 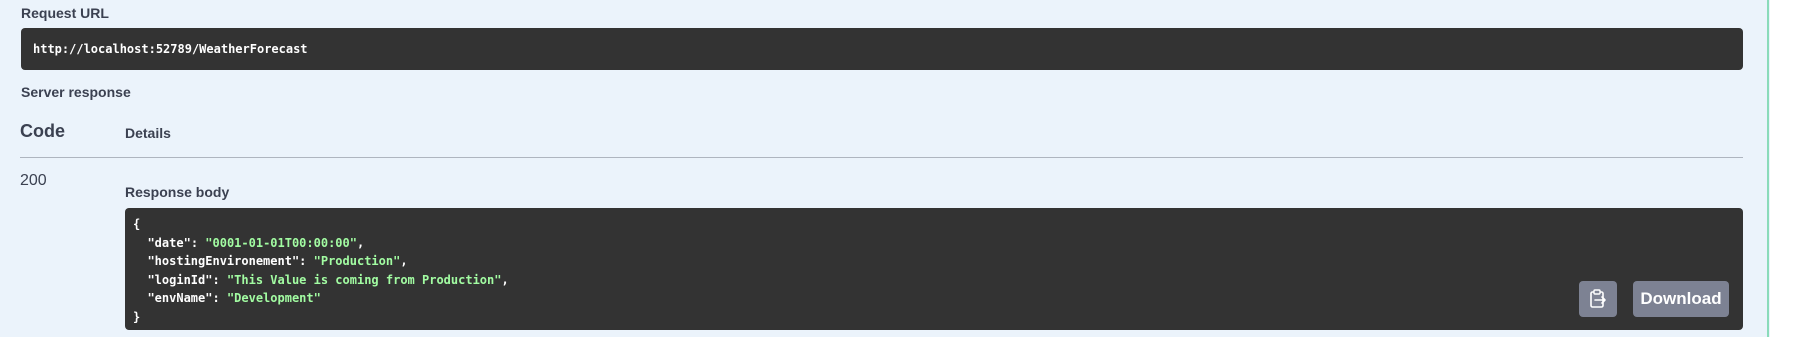 I want to click on json-value-date: "0001-01-01T00:00:00", so click(x=281, y=242).